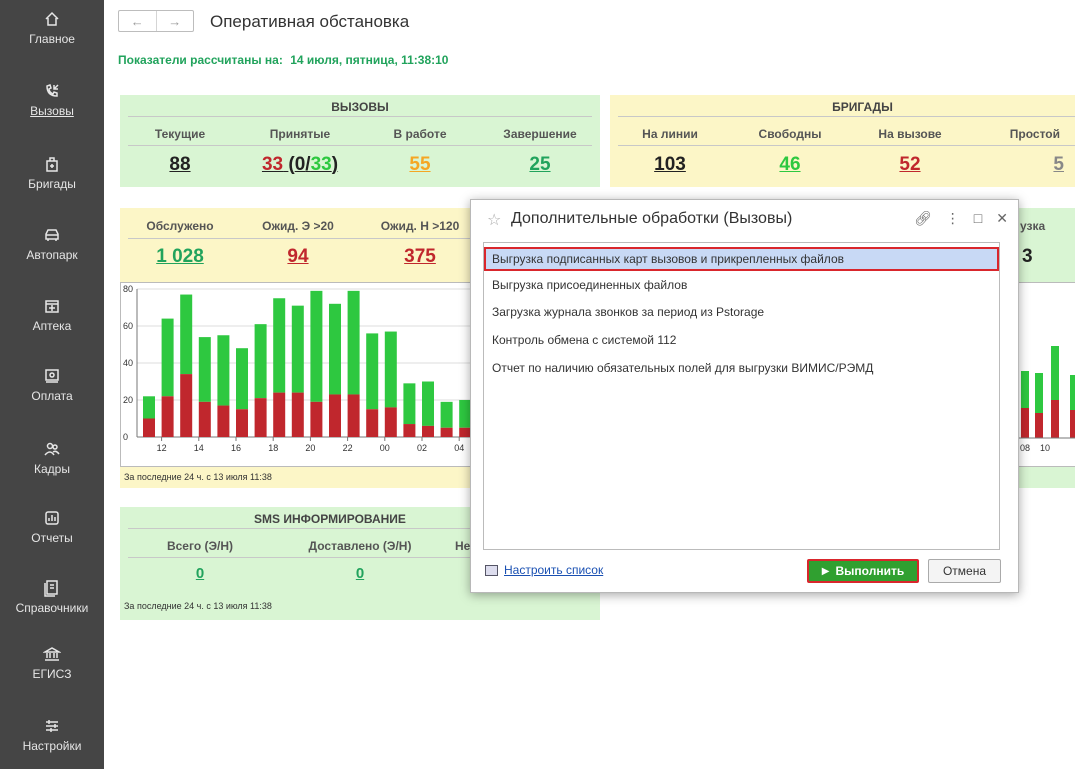 The image size is (1075, 777). I want to click on navigation-buttons: ← →, so click(156, 21).